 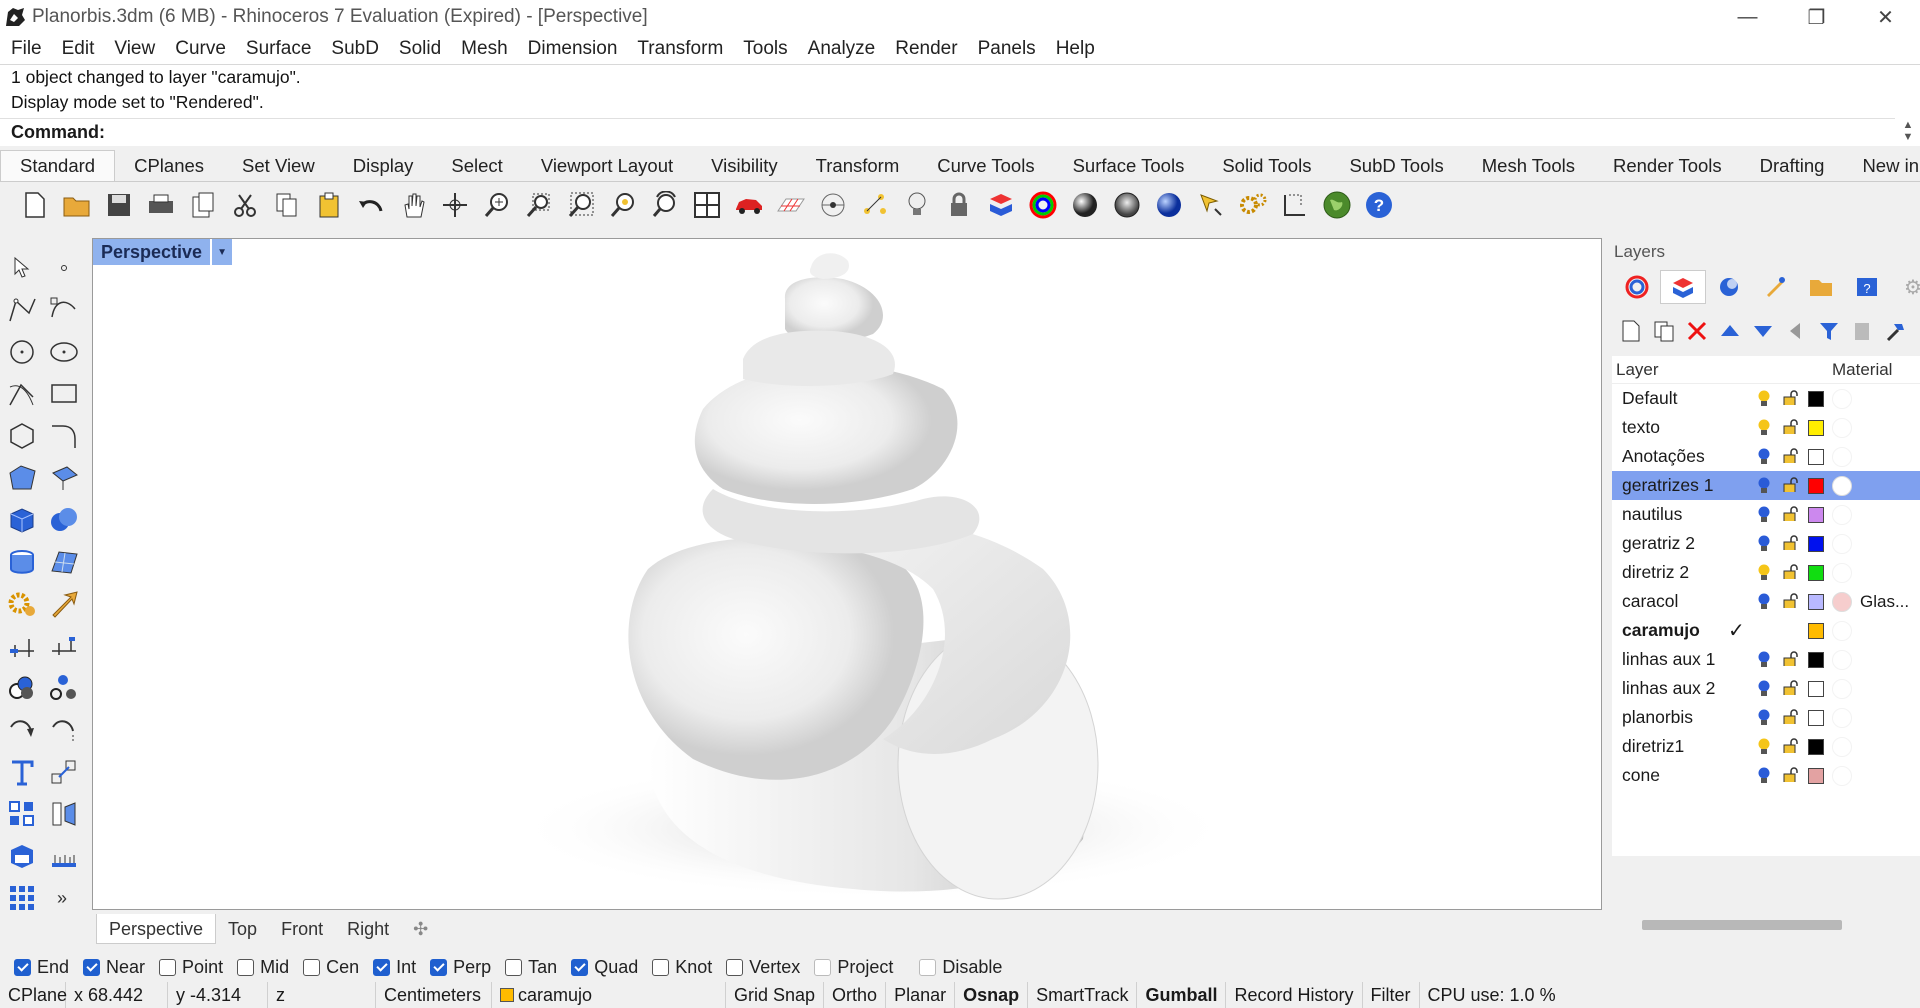 I want to click on new-sublayer-icon, so click(x=1663, y=331).